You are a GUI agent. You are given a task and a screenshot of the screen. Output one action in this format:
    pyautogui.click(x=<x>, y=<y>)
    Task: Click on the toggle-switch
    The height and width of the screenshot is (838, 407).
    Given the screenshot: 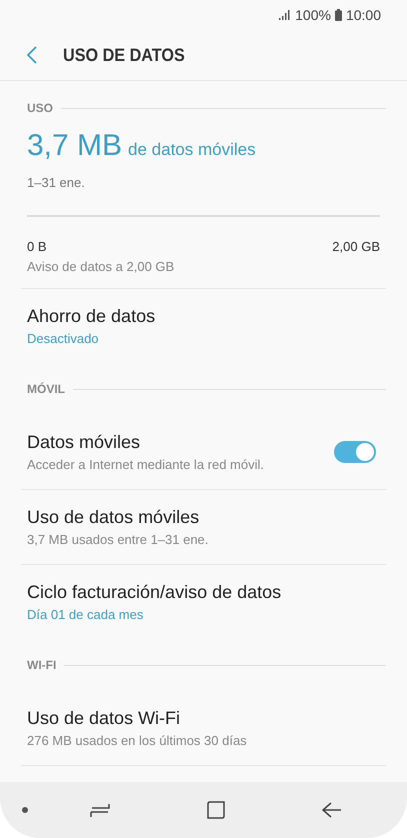 What is the action you would take?
    pyautogui.click(x=355, y=452)
    